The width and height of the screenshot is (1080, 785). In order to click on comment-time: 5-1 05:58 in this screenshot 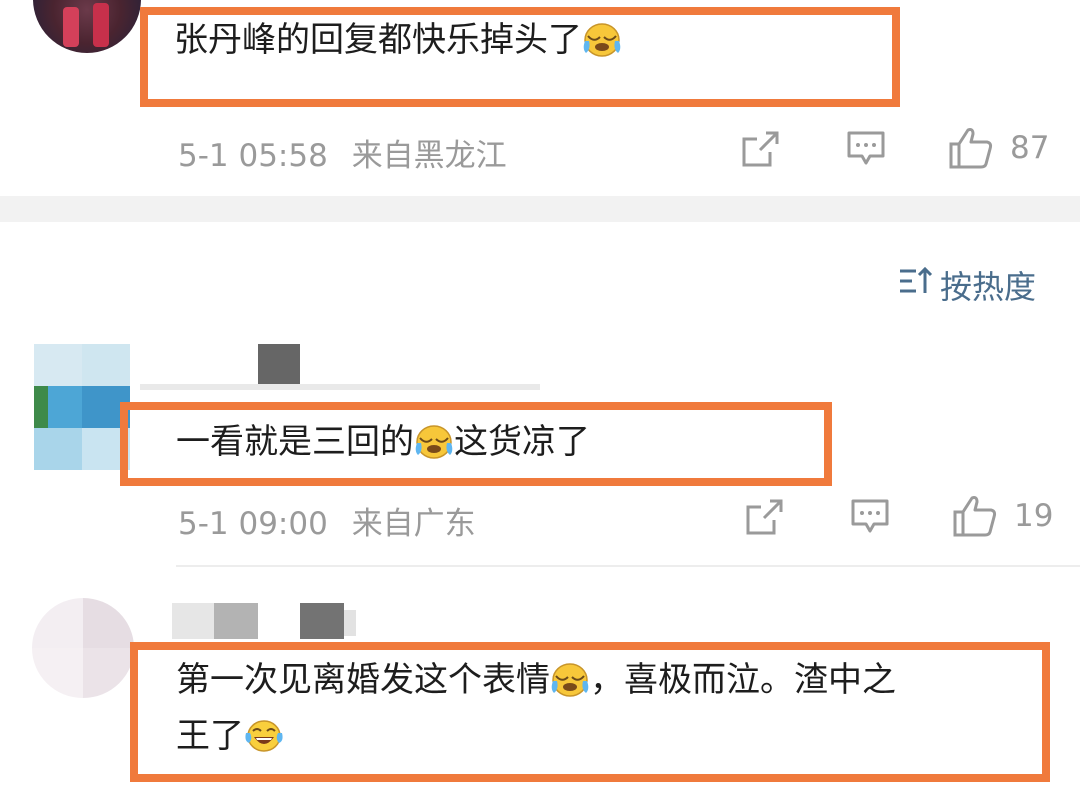, I will do `click(253, 156)`.